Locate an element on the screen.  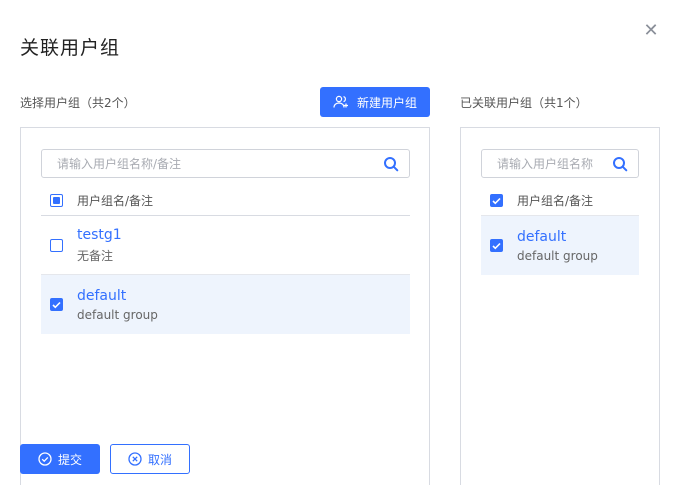
group-note: 无备注 is located at coordinates (95, 255).